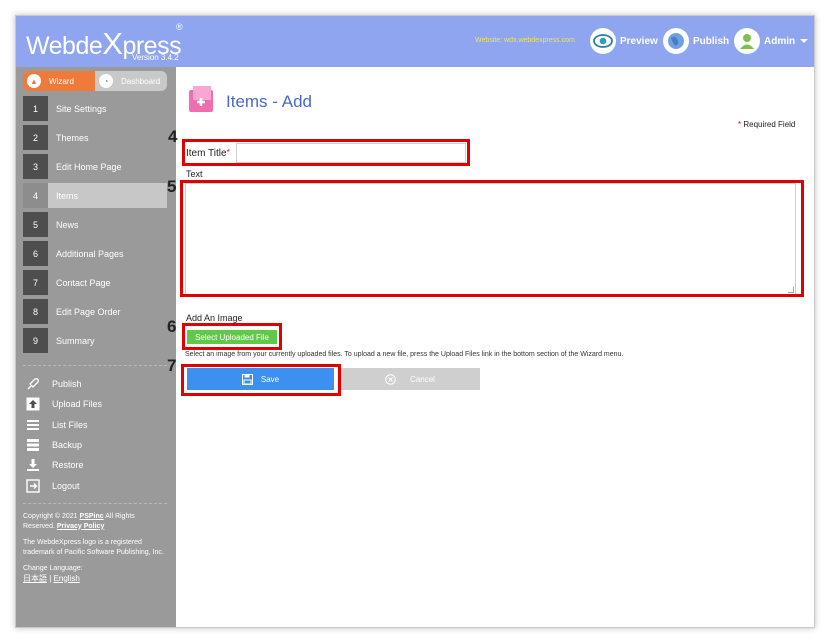 This screenshot has width=830, height=643. Describe the element at coordinates (179, 27) in the screenshot. I see `logo-registered-mark: ®` at that location.